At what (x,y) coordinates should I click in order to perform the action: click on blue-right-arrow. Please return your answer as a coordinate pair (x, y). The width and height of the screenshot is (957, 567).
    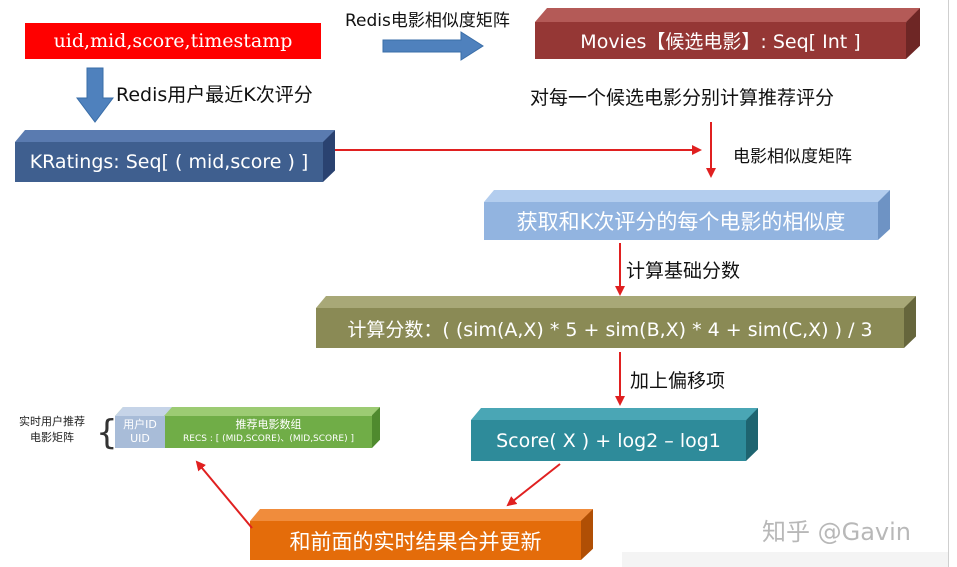
    Looking at the image, I should click on (433, 46).